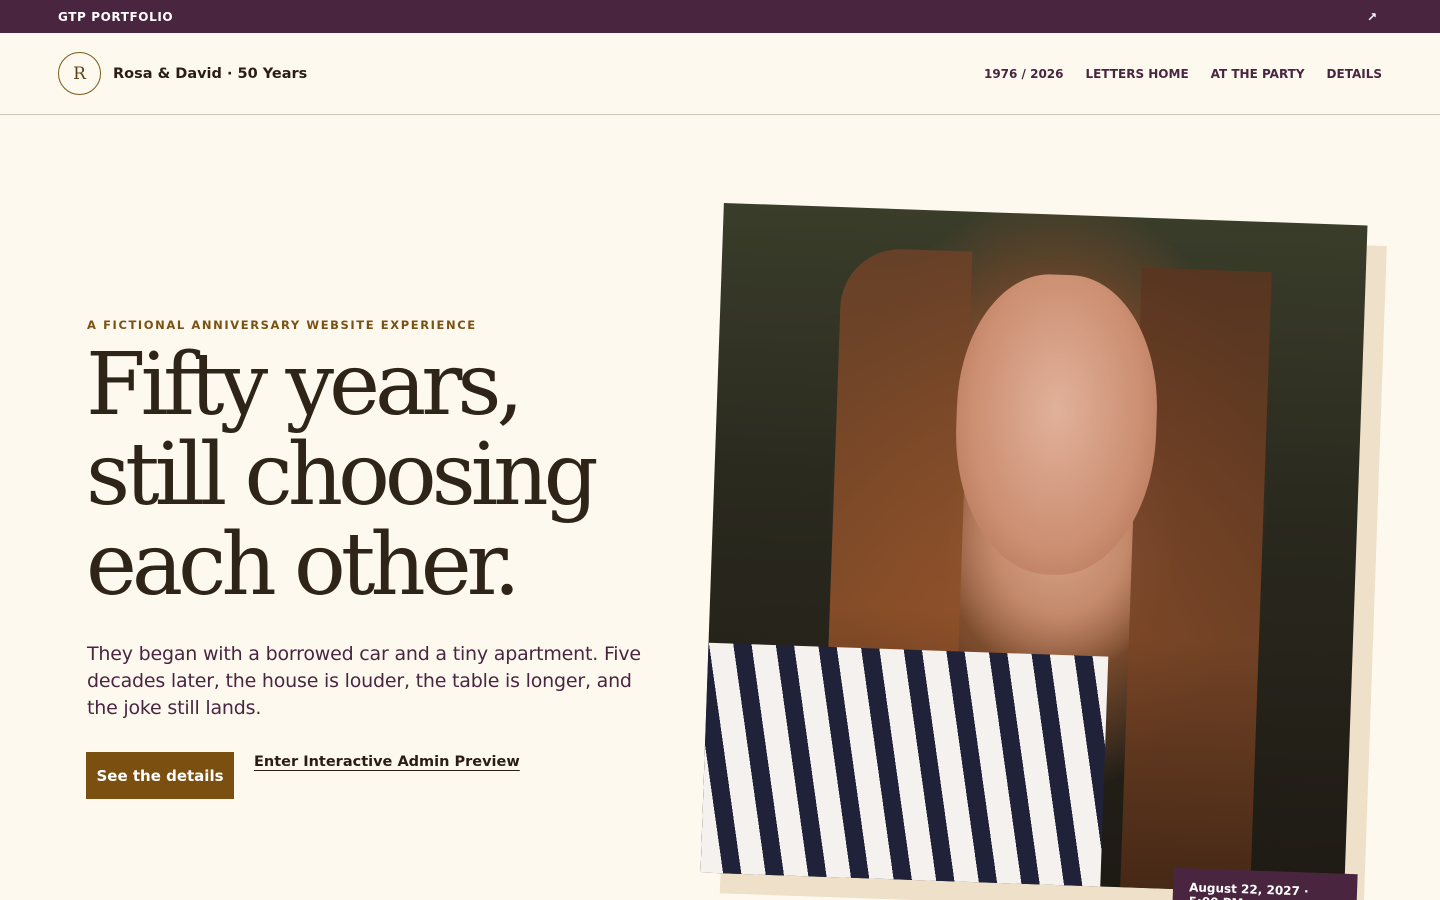 This screenshot has width=1440, height=900. Describe the element at coordinates (1258, 74) in the screenshot. I see `nav-item-at-the-party: AT THE PARTY` at that location.